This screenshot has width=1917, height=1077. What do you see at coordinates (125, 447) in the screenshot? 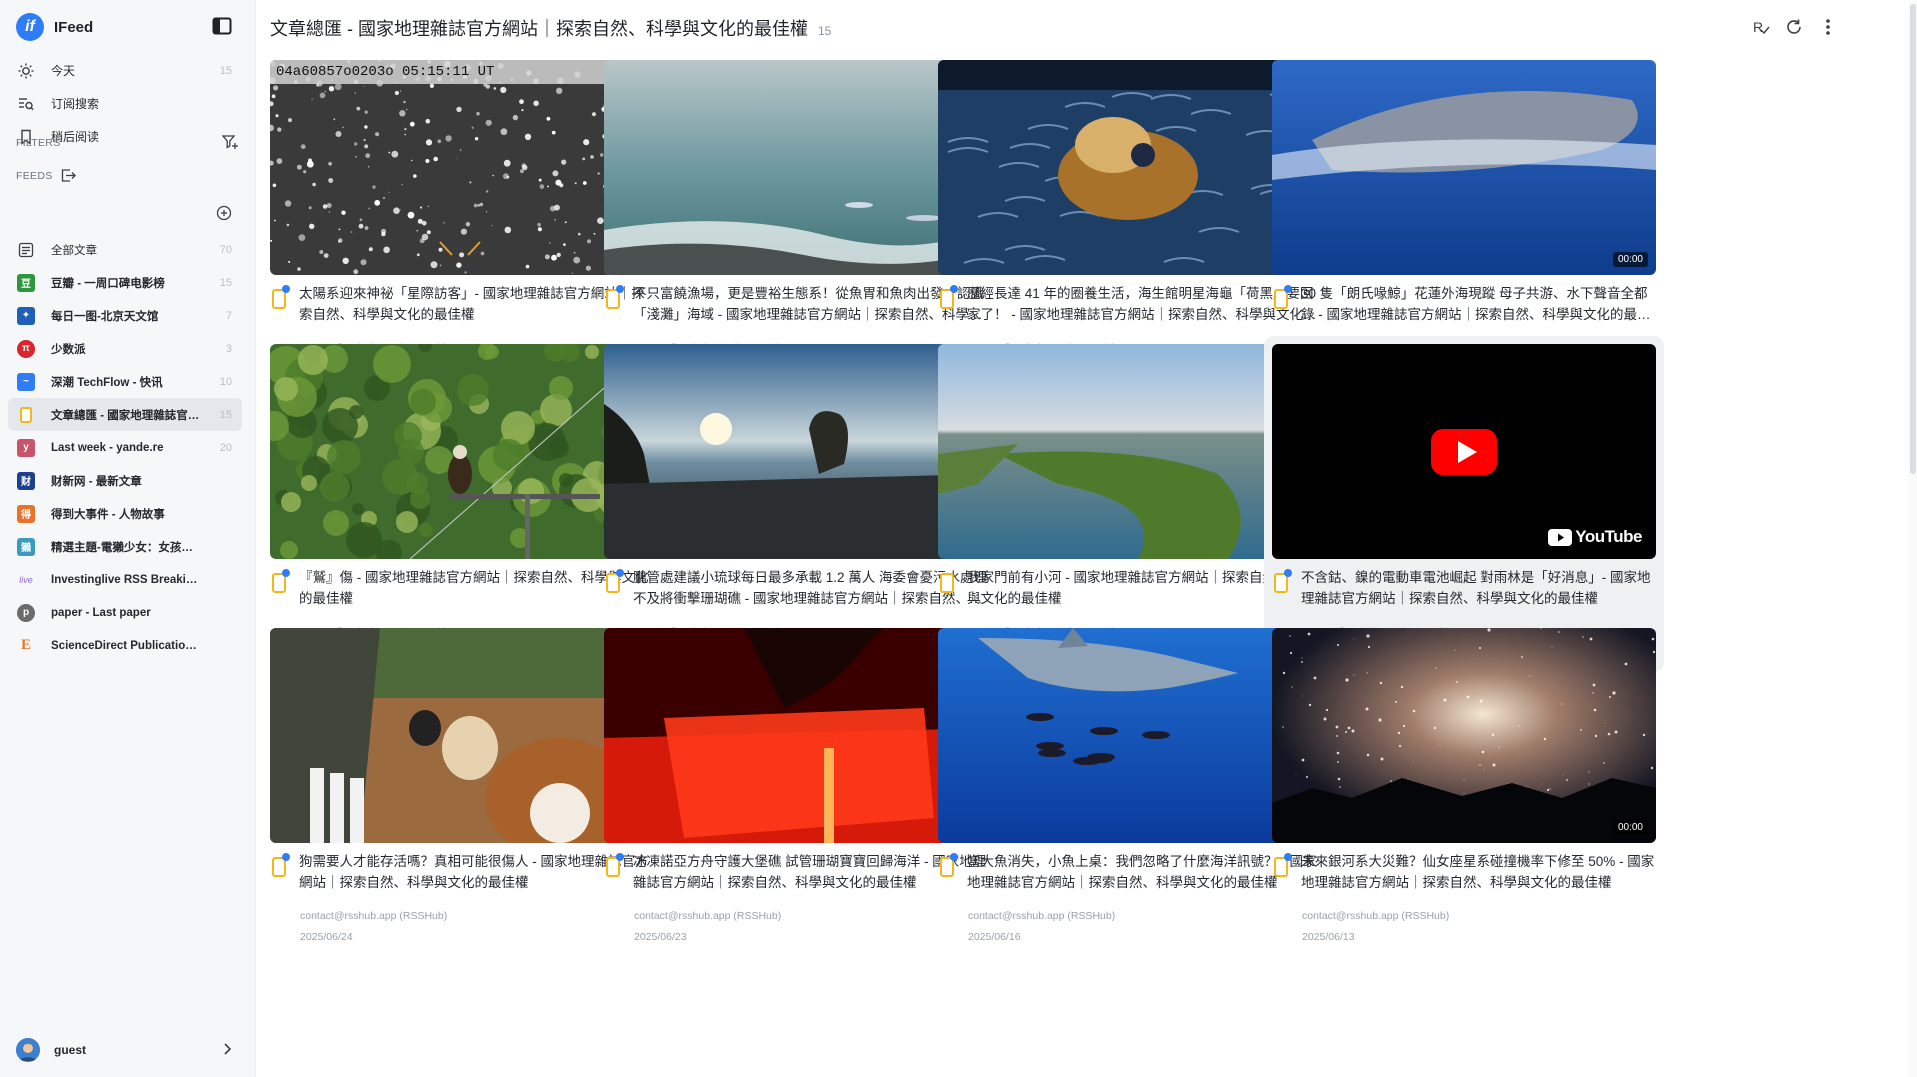
I see `feed-item: y Last week - yande.re 20` at bounding box center [125, 447].